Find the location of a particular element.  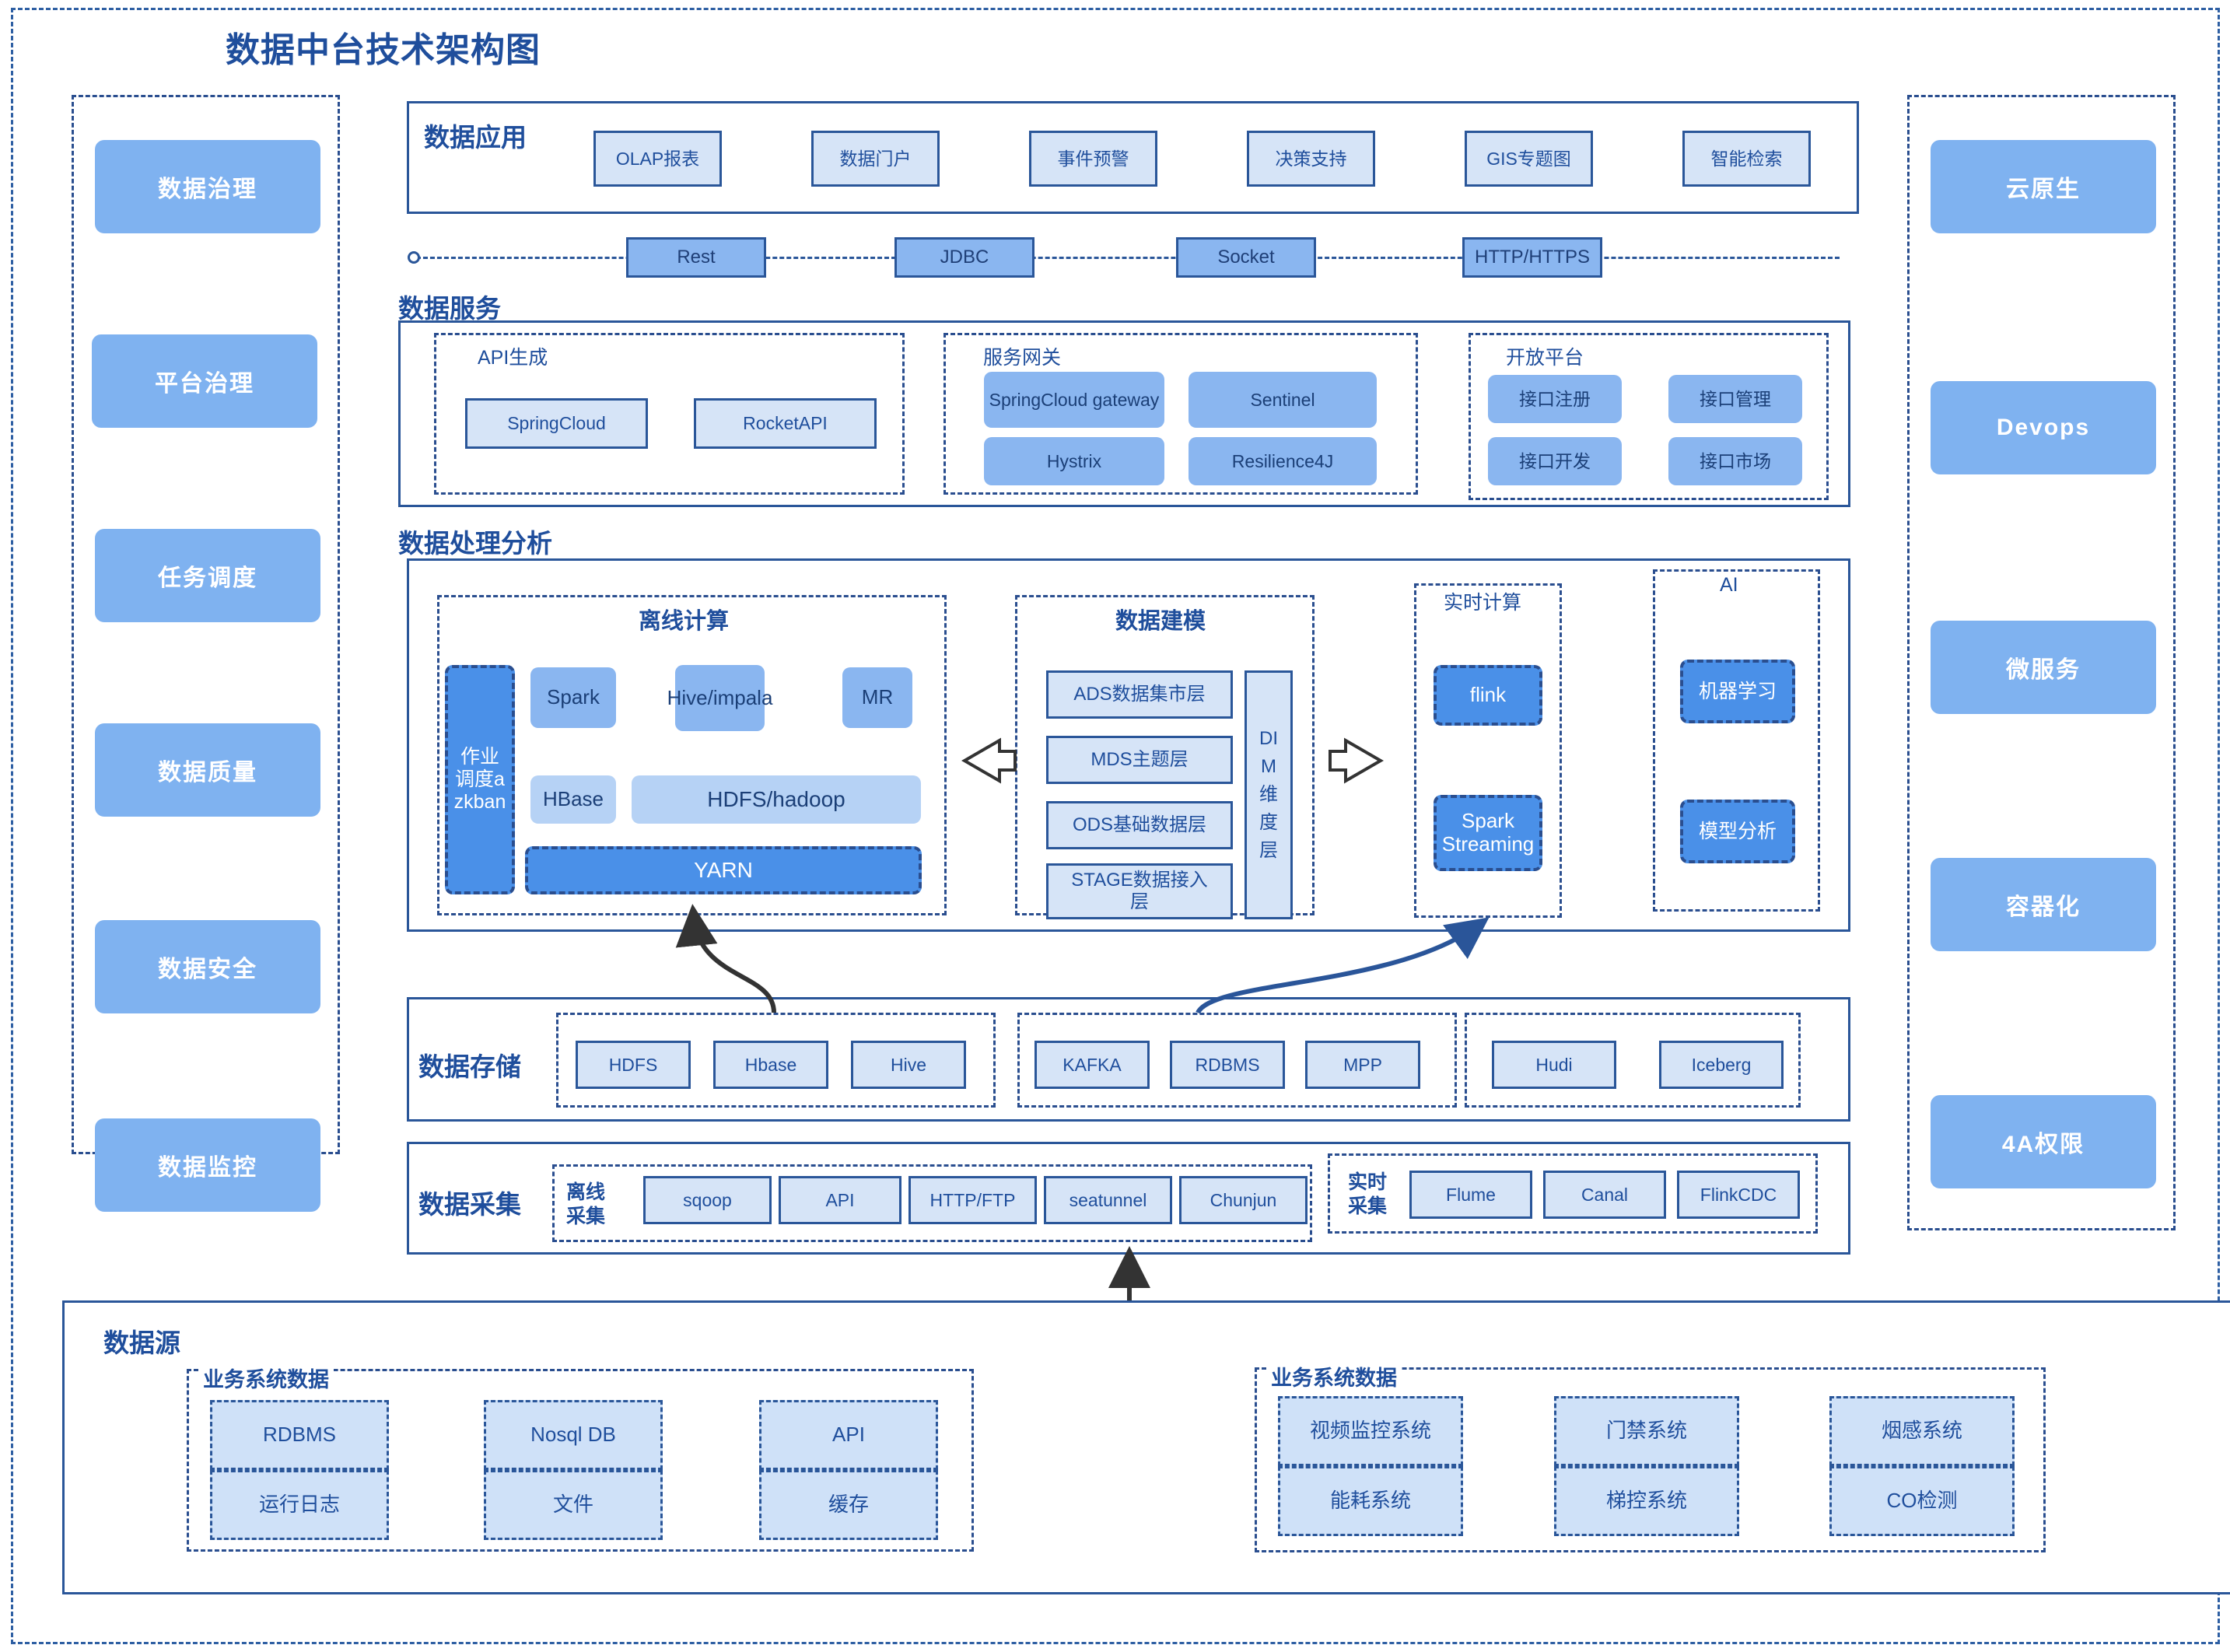

source-item-smoke-detection: 烟感系统 is located at coordinates (1922, 1431).